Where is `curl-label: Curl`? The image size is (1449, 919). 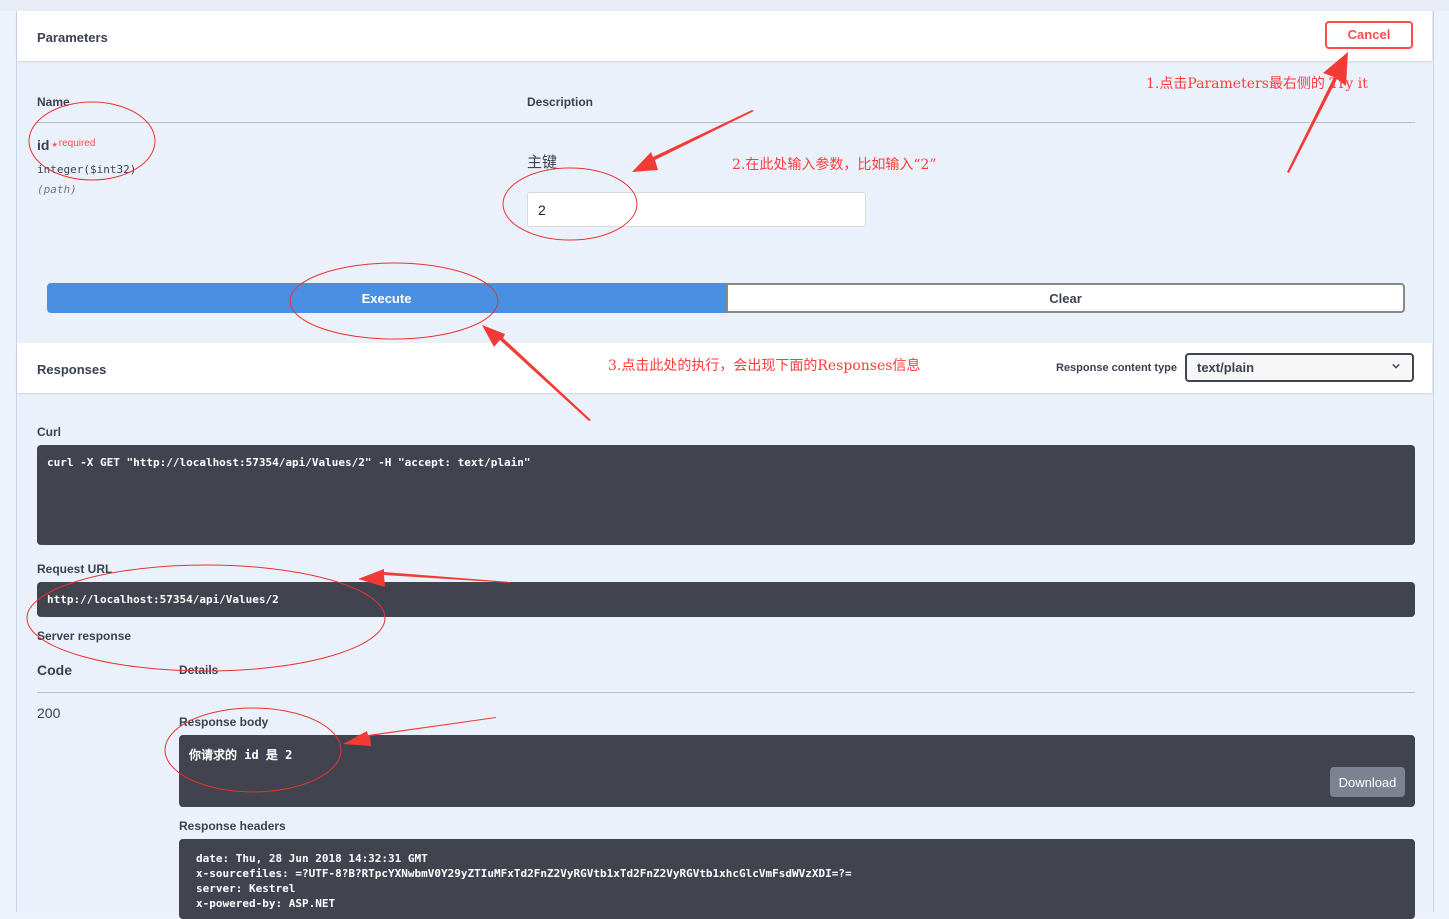 curl-label: Curl is located at coordinates (49, 432).